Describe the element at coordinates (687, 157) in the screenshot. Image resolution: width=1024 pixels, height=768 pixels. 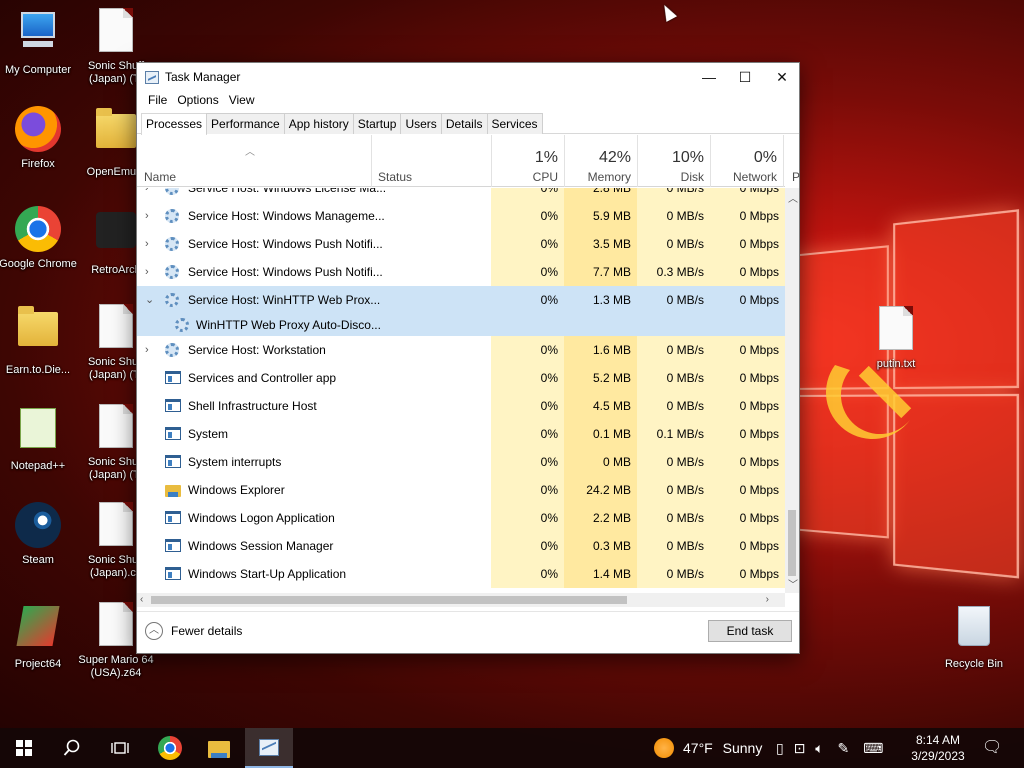
I see `disk-total: 10%` at that location.